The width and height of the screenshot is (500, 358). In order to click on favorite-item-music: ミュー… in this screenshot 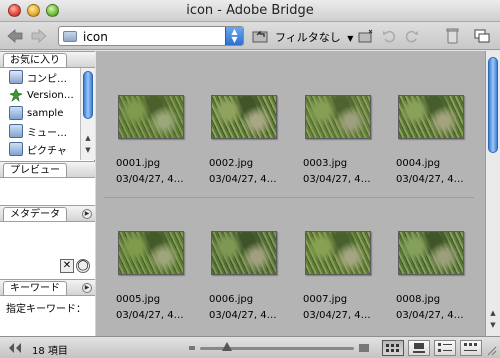, I will do `click(40, 131)`.